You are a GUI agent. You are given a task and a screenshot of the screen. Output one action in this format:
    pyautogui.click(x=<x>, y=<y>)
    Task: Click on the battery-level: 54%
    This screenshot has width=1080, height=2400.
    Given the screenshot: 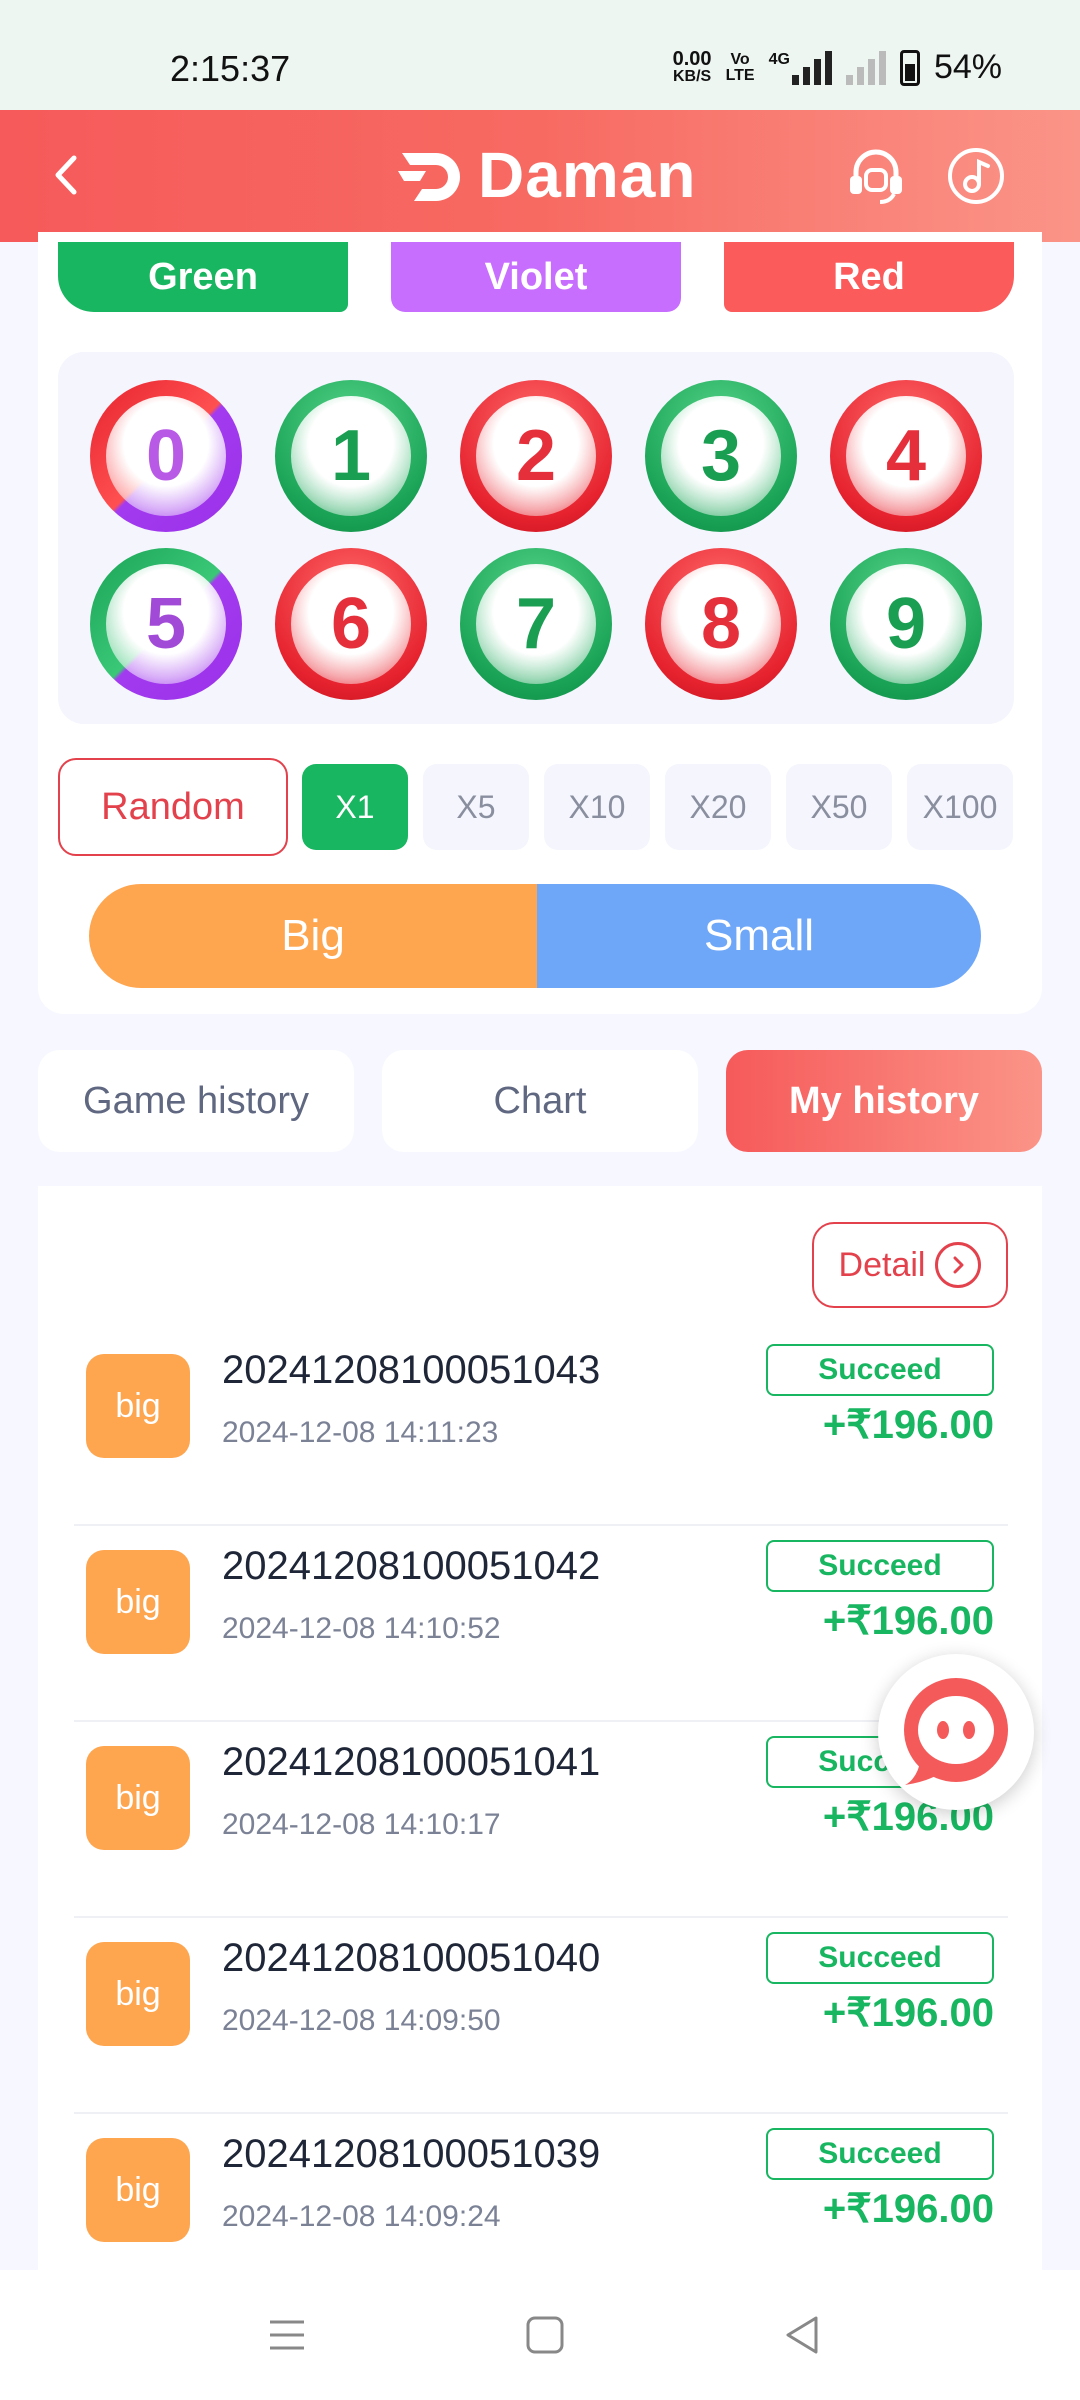 What is the action you would take?
    pyautogui.click(x=967, y=67)
    